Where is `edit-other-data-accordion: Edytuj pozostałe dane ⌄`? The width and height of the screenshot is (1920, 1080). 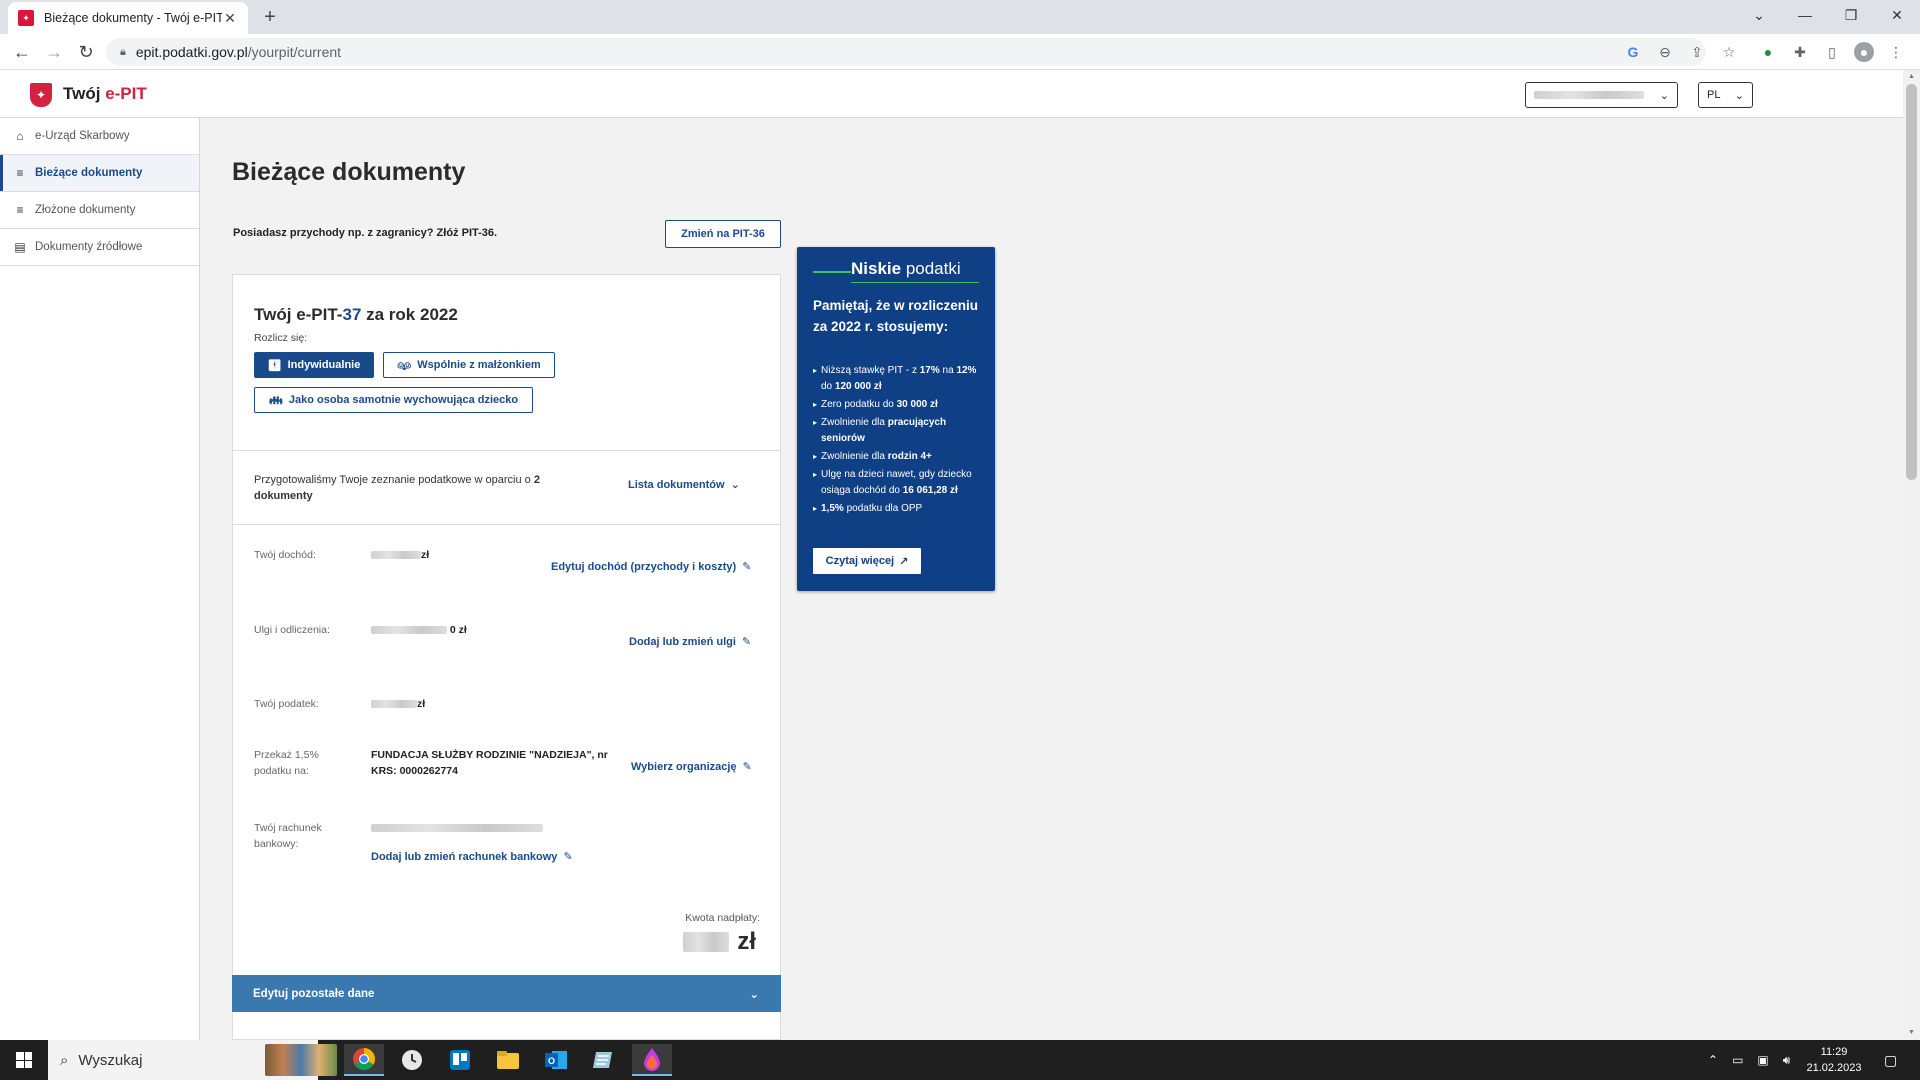 edit-other-data-accordion: Edytuj pozostałe dane ⌄ is located at coordinates (506, 993).